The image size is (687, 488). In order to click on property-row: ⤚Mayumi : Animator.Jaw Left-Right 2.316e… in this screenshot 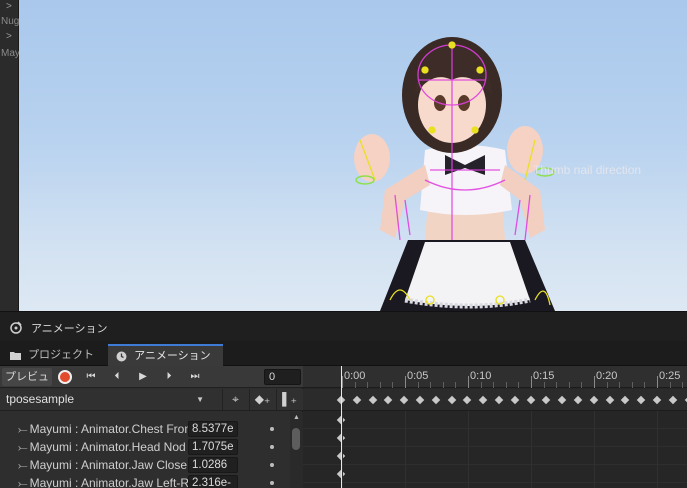, I will do `click(145, 481)`.